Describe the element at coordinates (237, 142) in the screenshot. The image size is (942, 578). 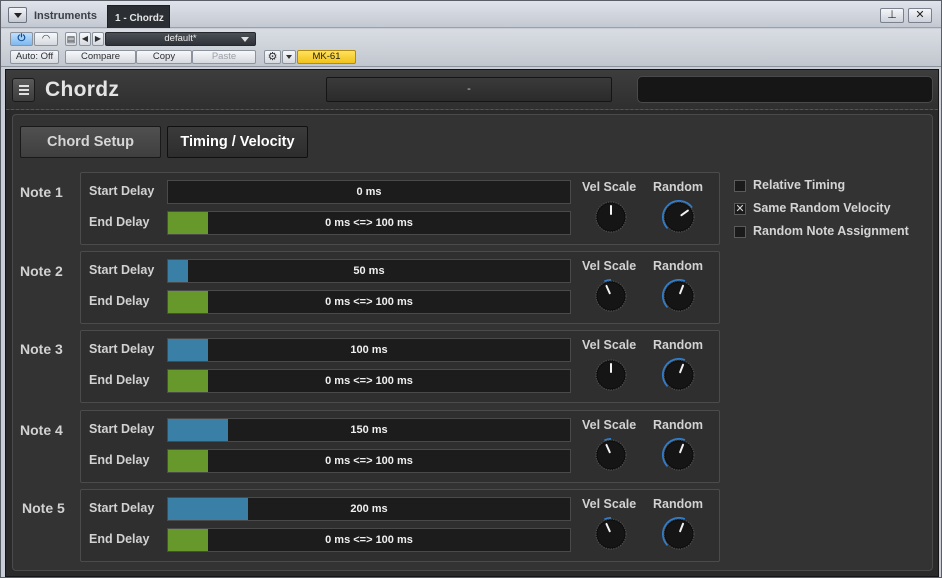
I see `tab-timing-velocity: Timing / Velocity` at that location.